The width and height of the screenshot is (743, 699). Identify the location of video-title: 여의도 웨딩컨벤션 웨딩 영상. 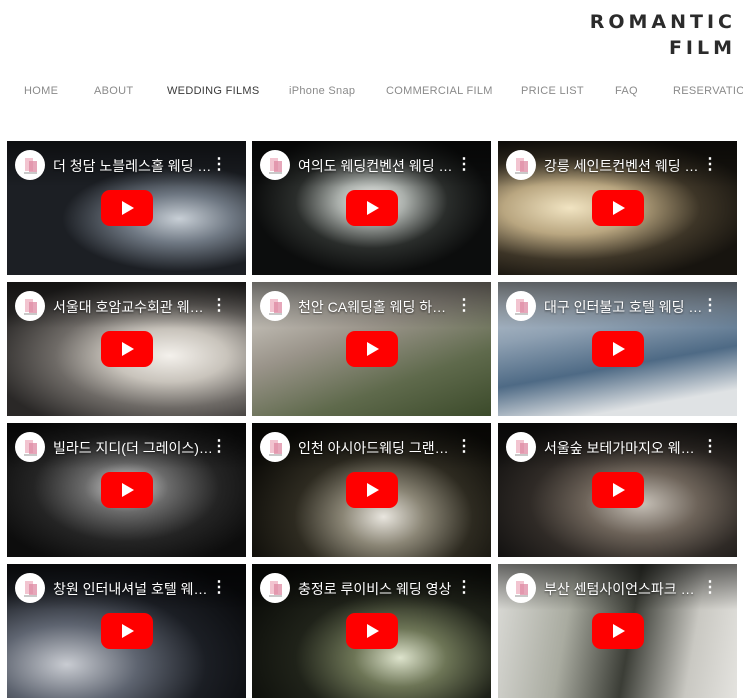
(378, 165).